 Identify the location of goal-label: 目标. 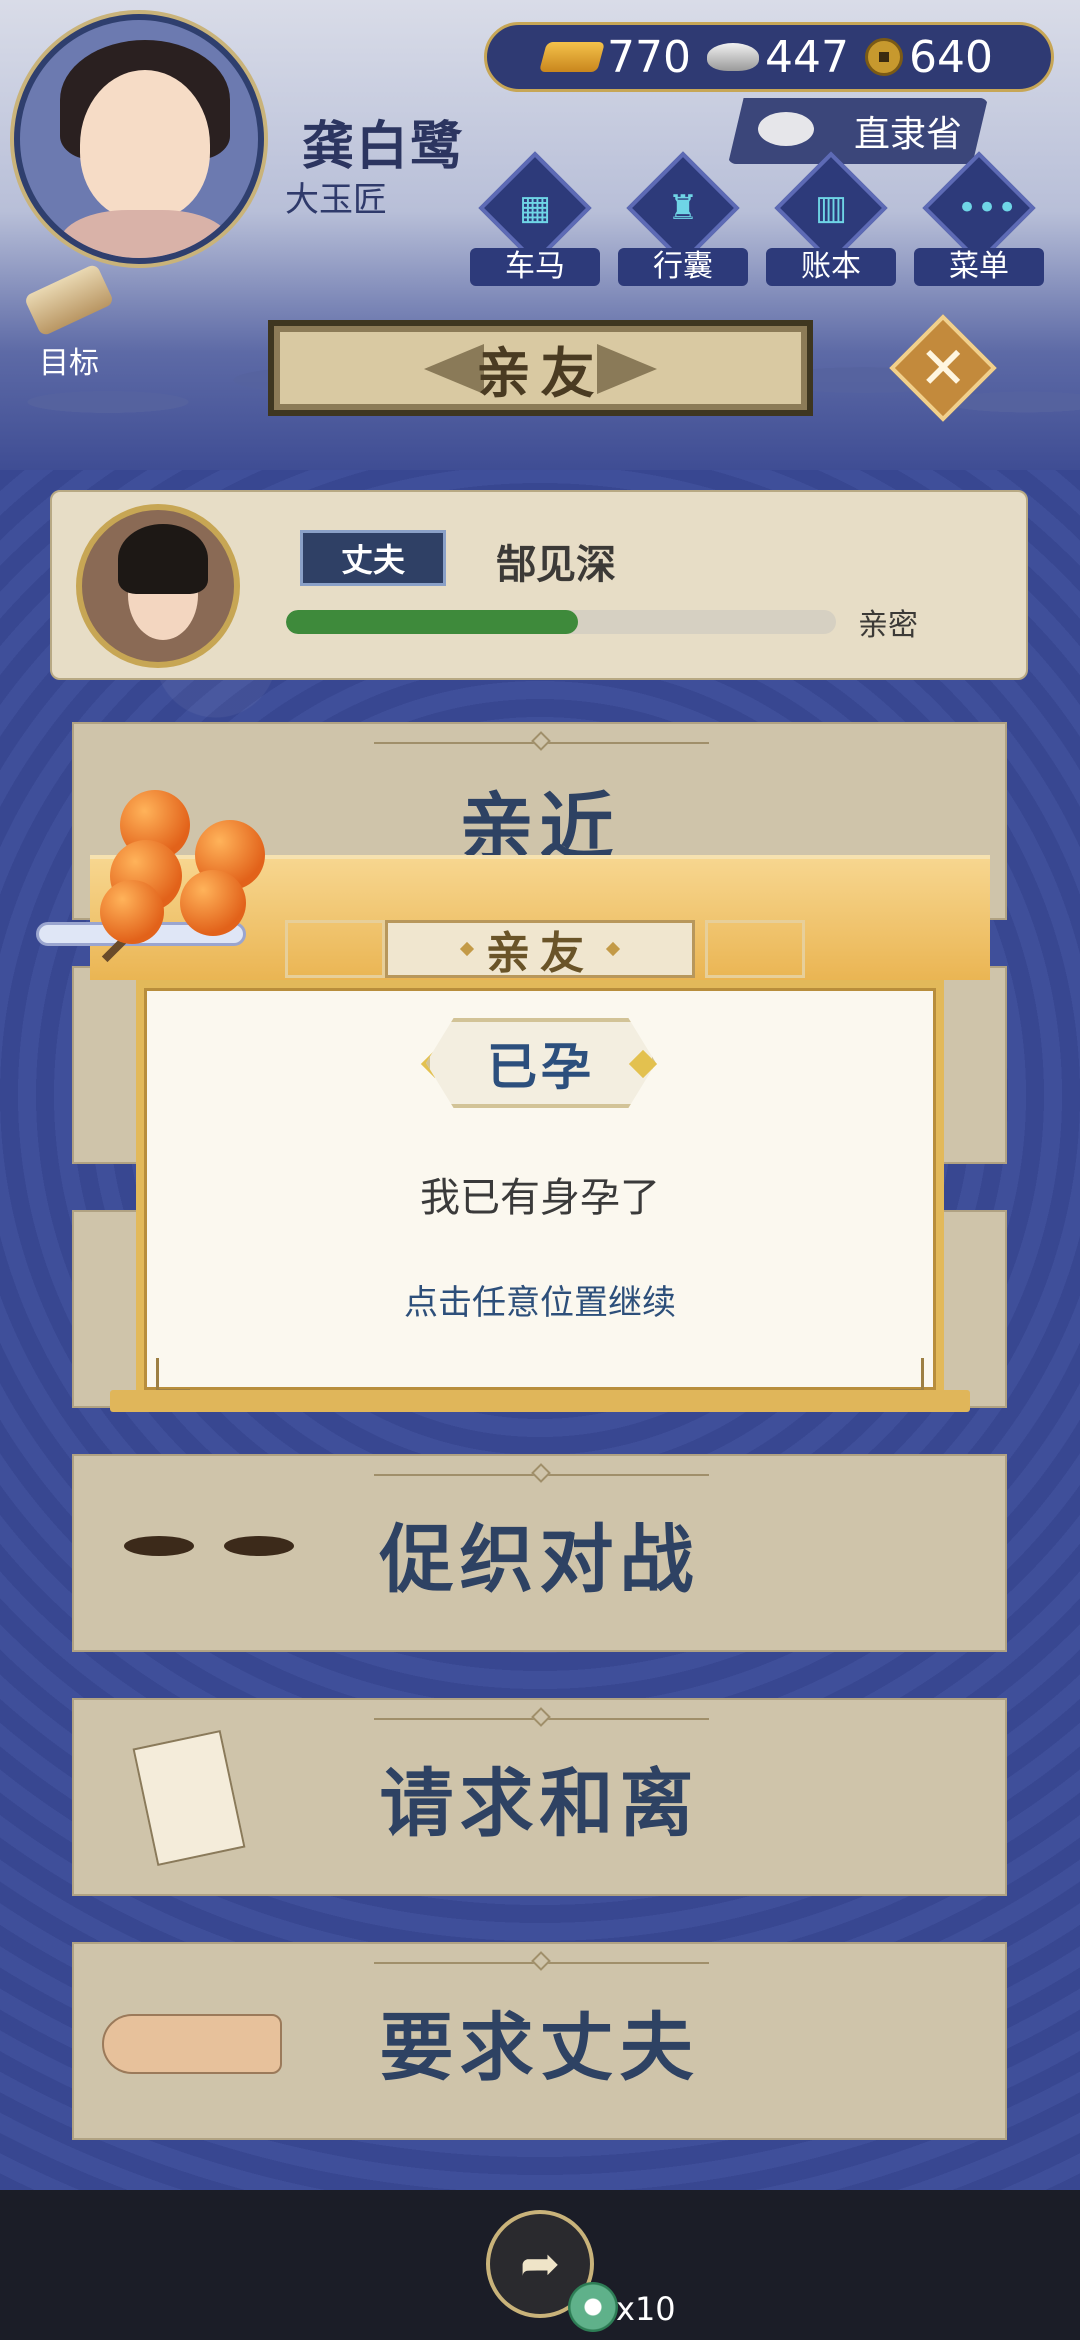
(69, 363).